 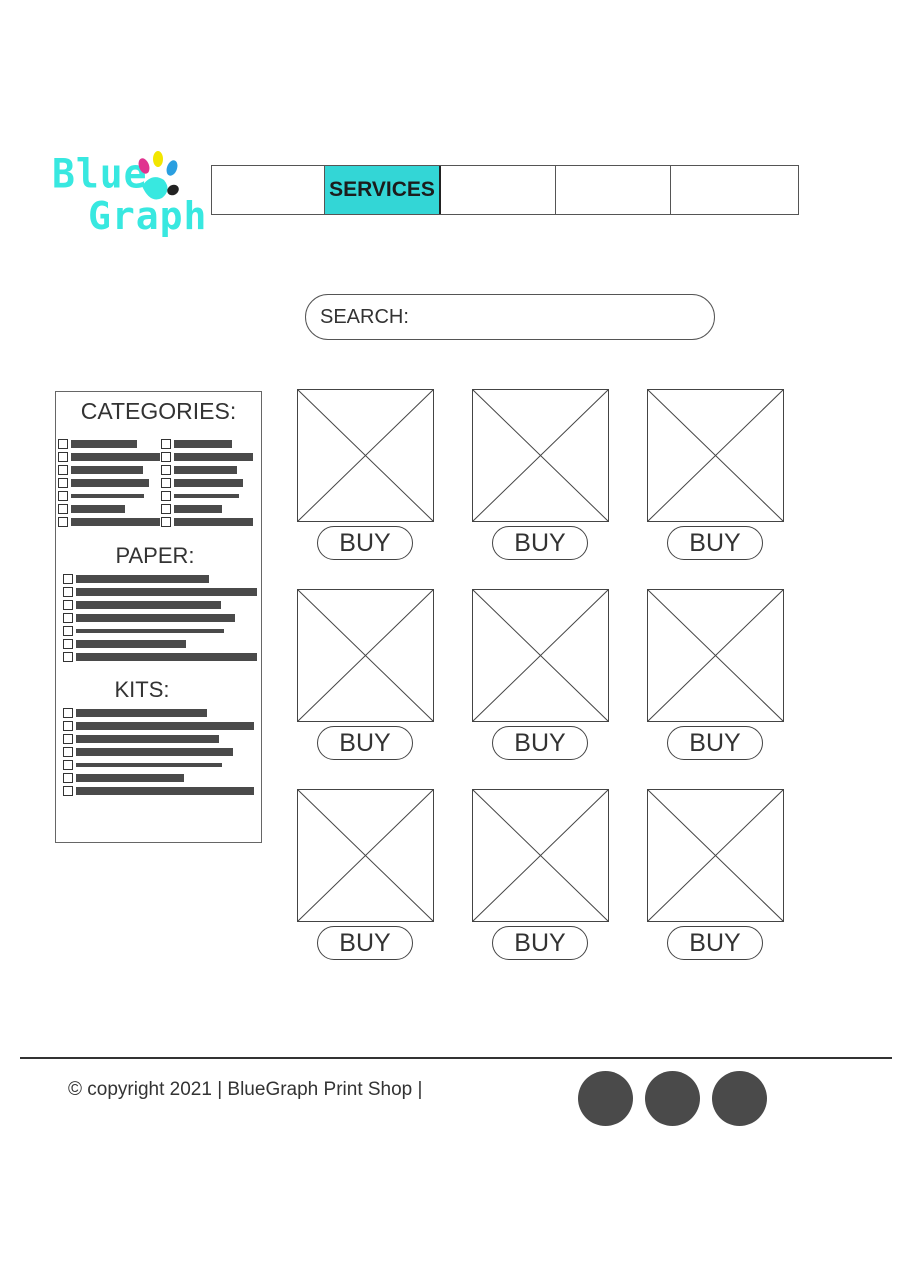 I want to click on search-bar: SEARCH:, so click(x=510, y=317).